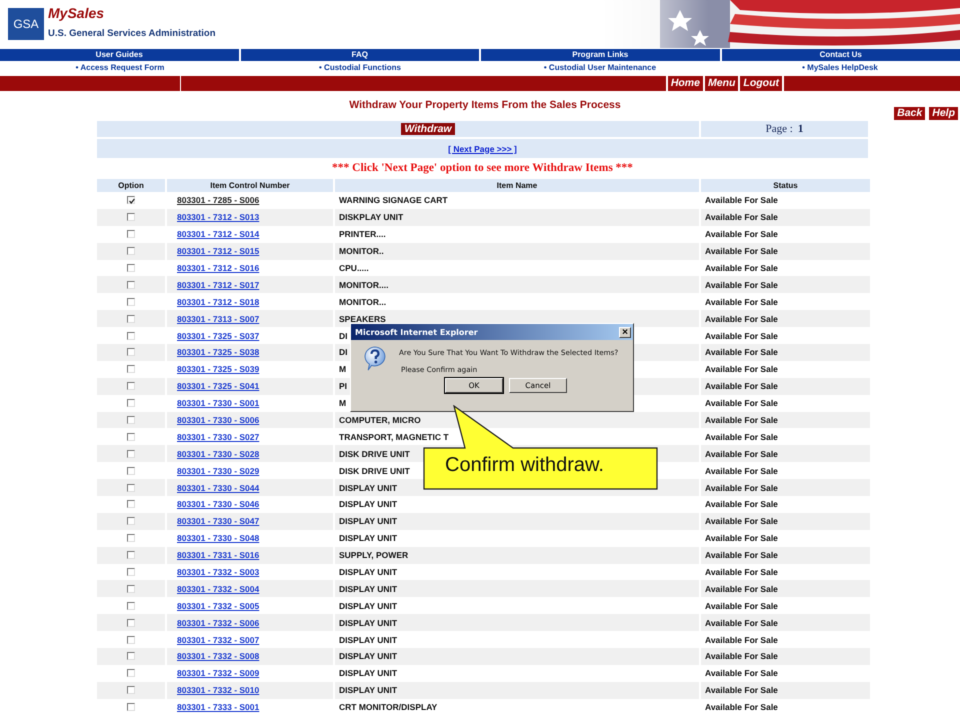 This screenshot has width=960, height=720. Describe the element at coordinates (132, 33) in the screenshot. I see `agency-name: U.S. General Services Administration` at that location.